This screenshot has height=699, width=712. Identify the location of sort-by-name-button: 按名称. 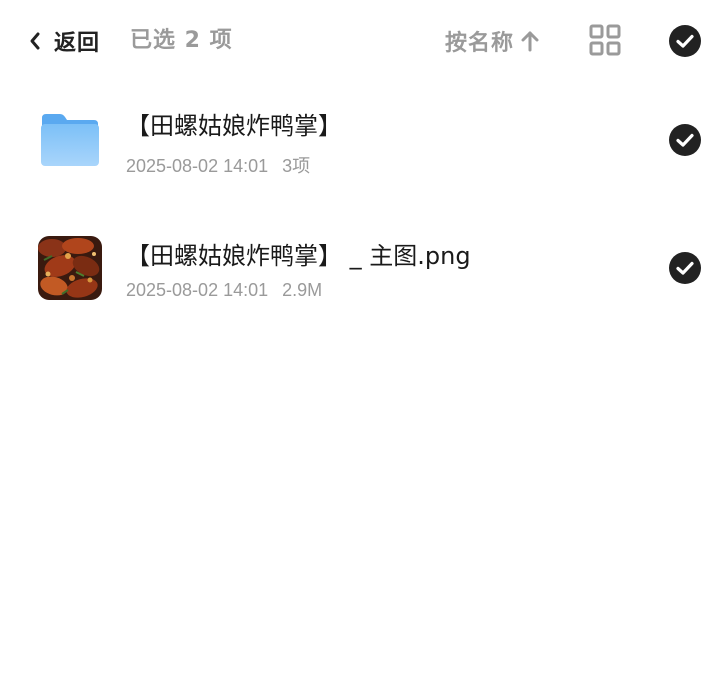
(492, 41).